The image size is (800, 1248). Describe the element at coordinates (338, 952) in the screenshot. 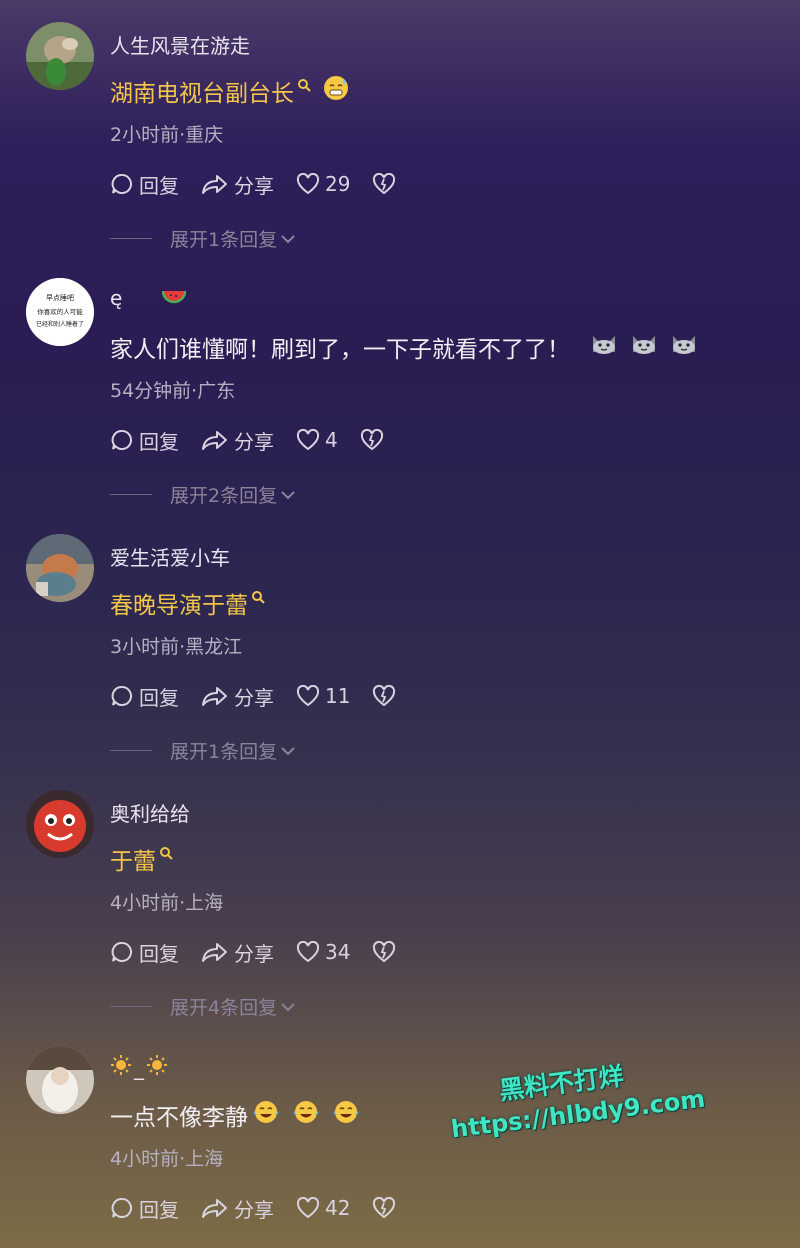

I see `like-count: 34` at that location.